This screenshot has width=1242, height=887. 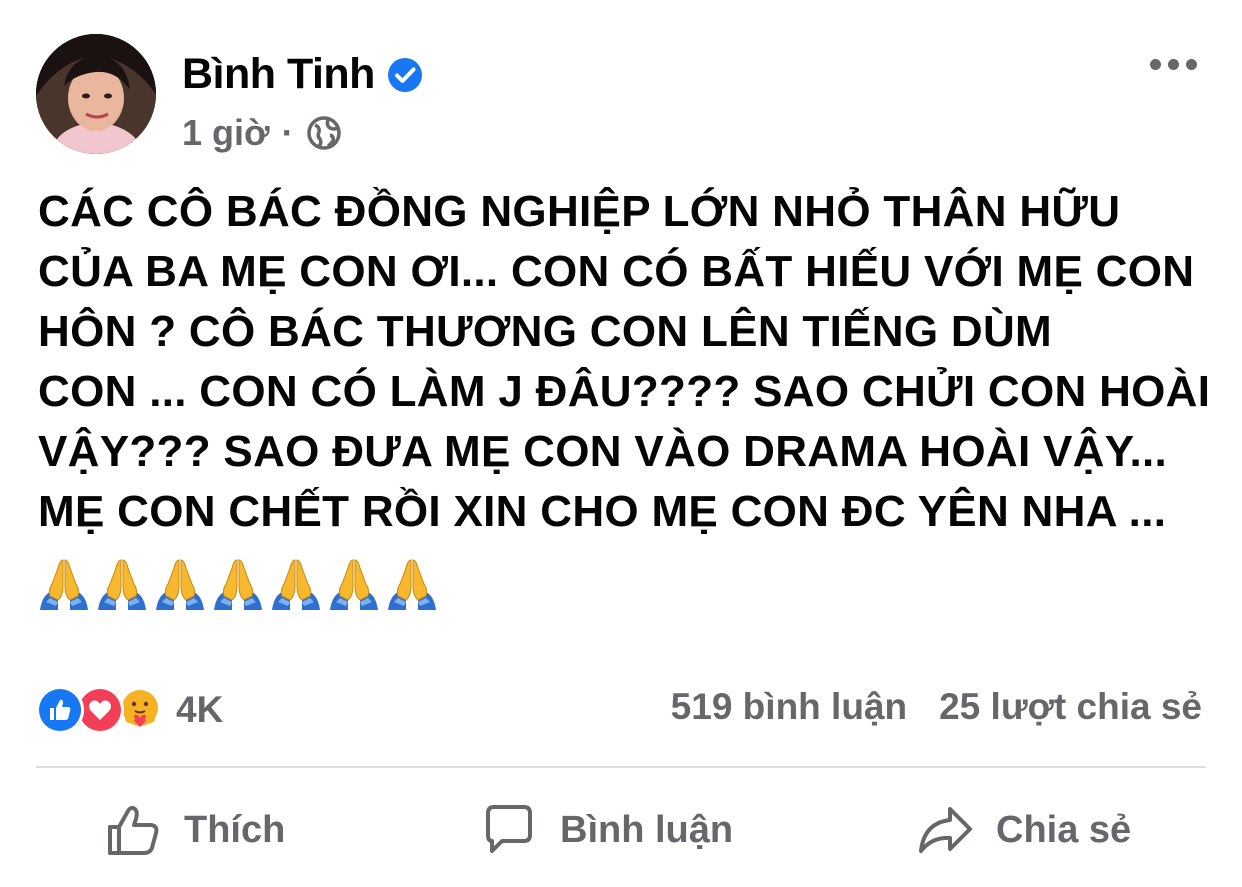 I want to click on share-arrow-icon, so click(x=945, y=830).